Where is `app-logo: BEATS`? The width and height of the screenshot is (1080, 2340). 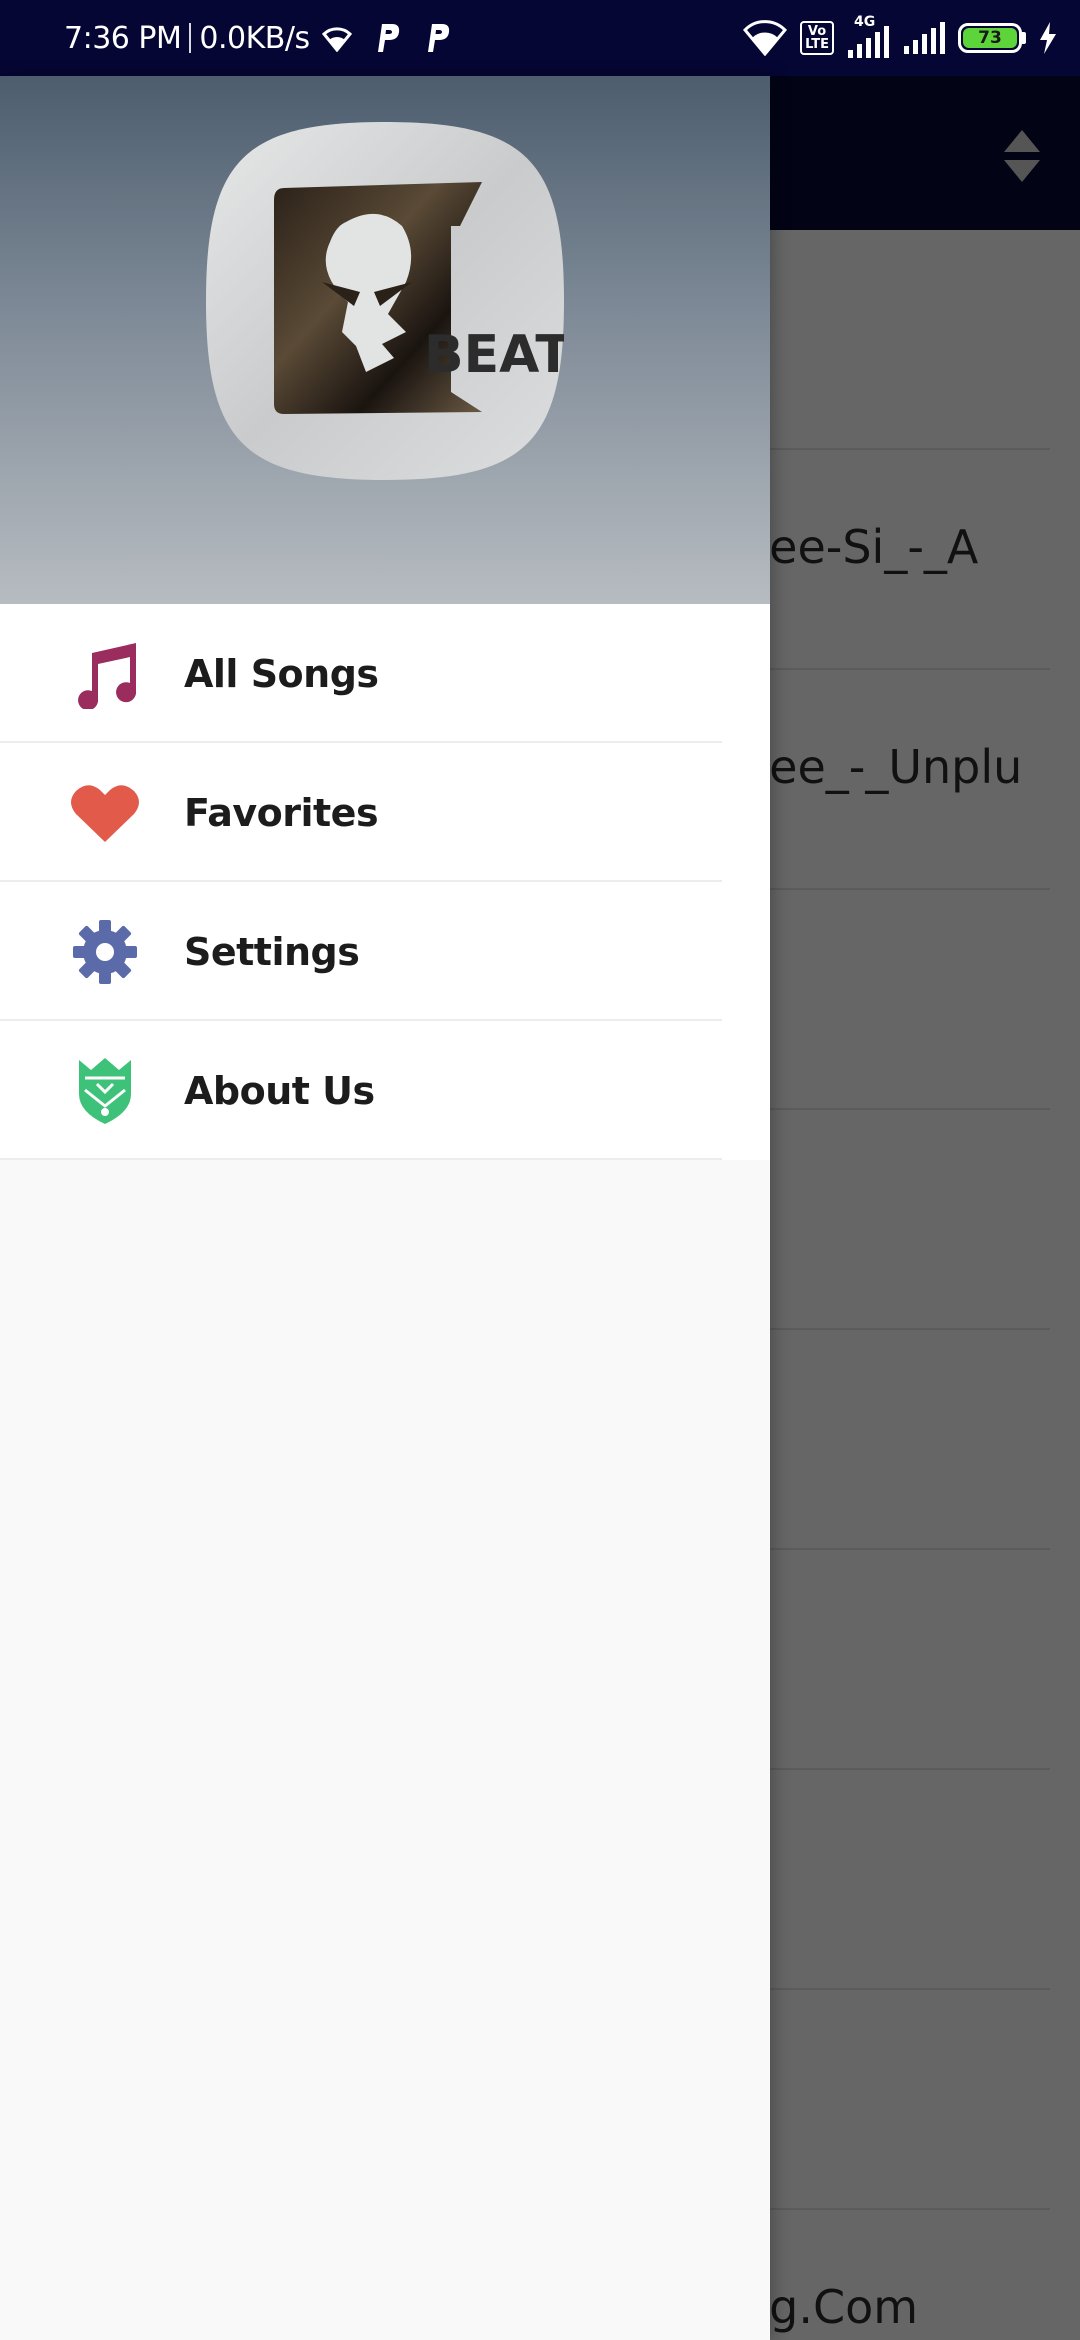 app-logo: BEATS is located at coordinates (385, 301).